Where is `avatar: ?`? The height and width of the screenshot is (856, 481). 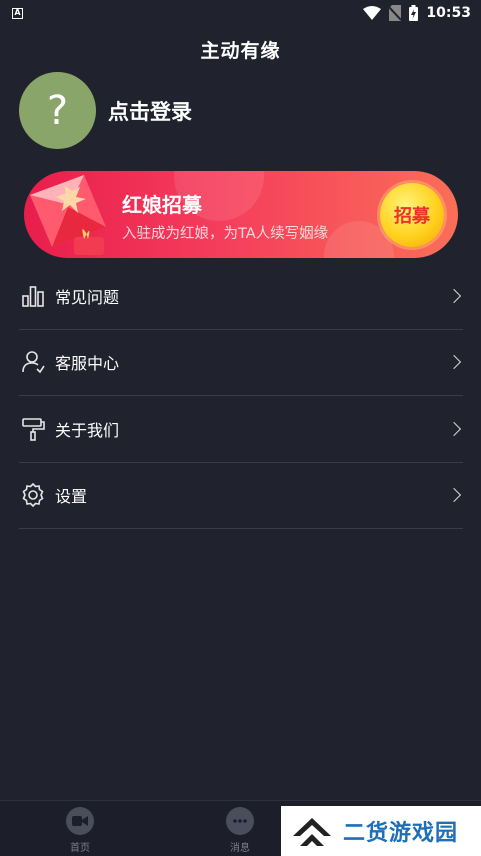
avatar: ? is located at coordinates (57, 110).